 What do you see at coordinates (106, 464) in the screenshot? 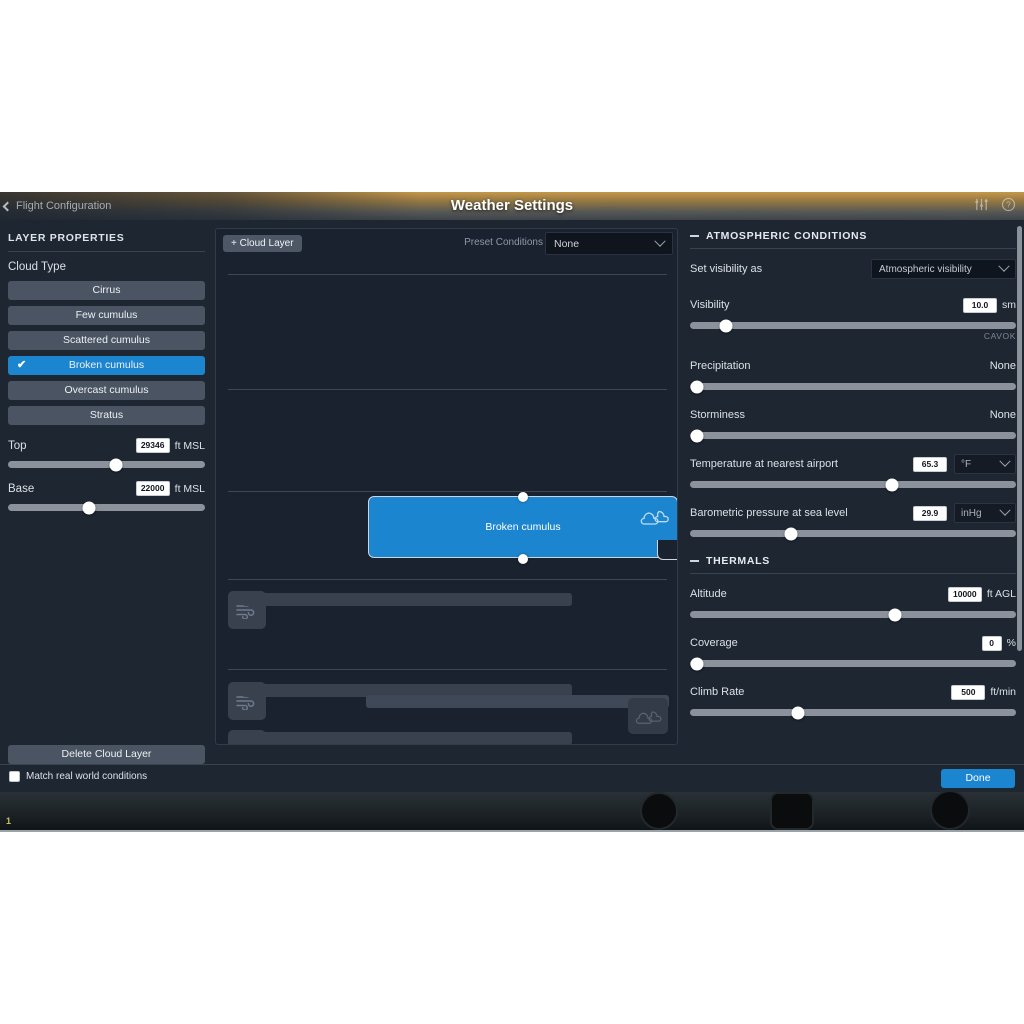
I see `cloud-top-slider-track` at bounding box center [106, 464].